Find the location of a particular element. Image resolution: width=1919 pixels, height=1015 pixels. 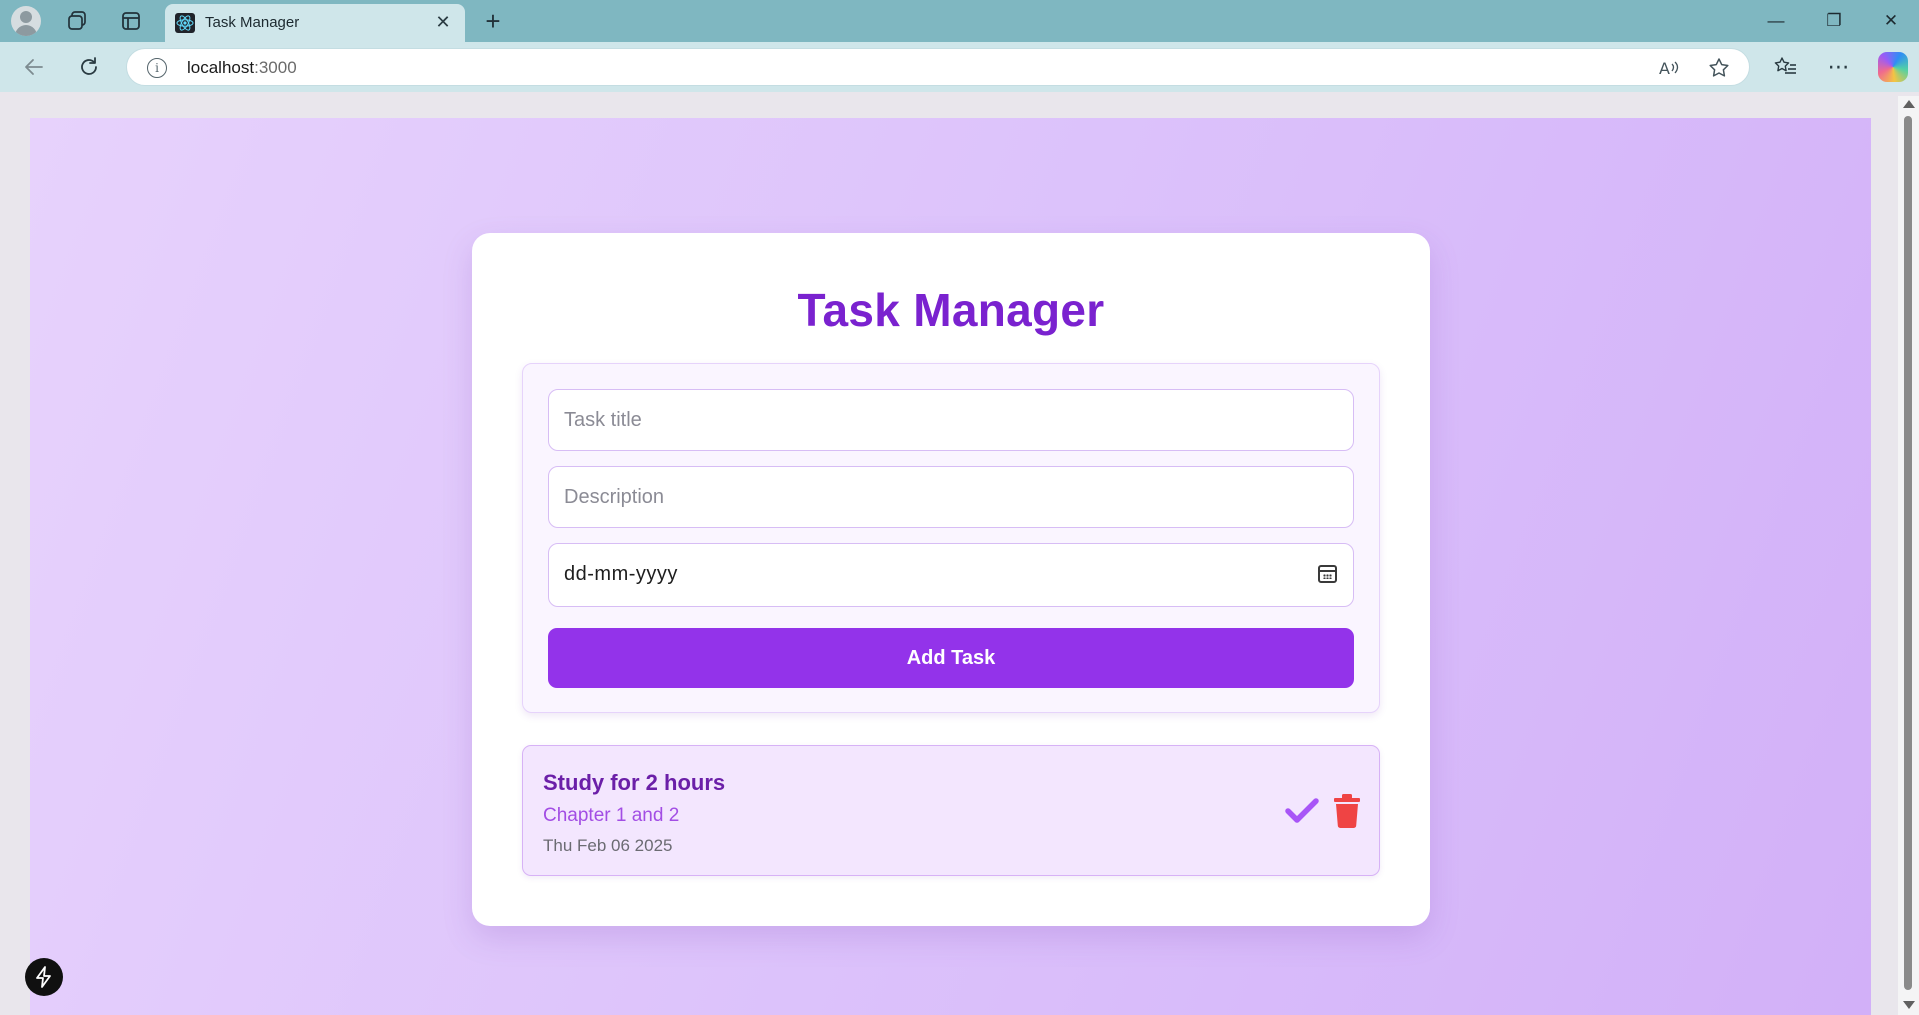

date-format-text: dd-mm-yyyy is located at coordinates (621, 574).